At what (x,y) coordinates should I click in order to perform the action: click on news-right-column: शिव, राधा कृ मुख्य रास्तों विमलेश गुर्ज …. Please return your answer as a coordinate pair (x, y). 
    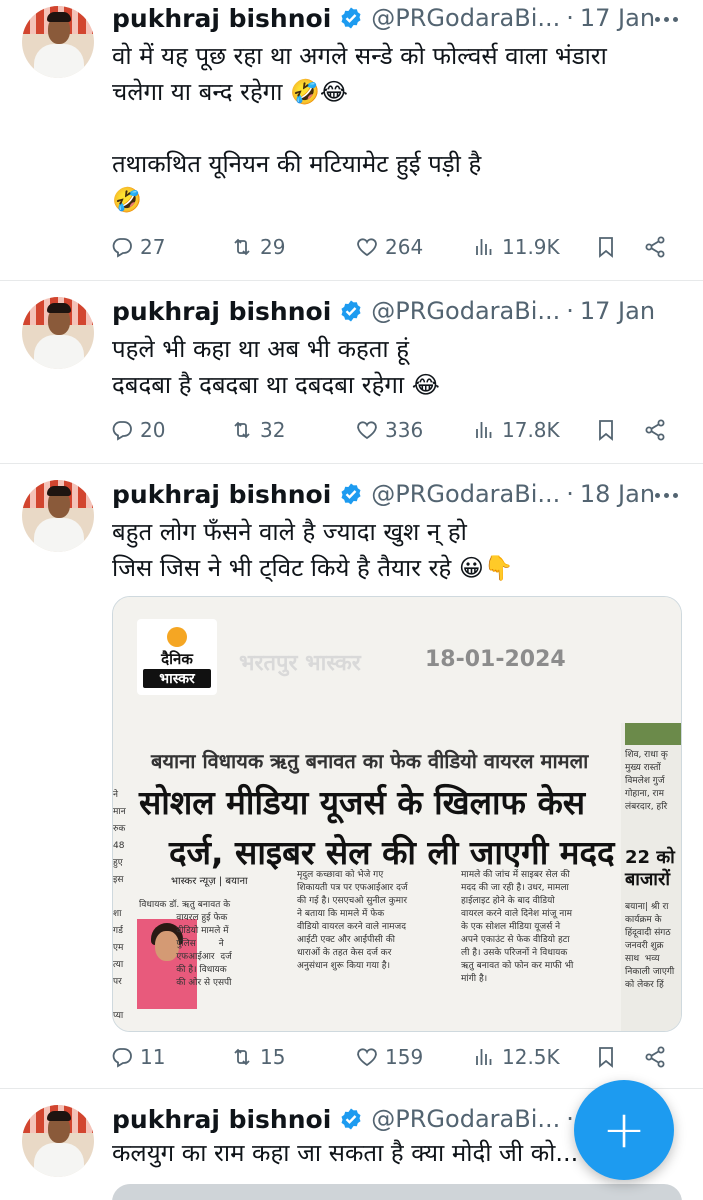
    Looking at the image, I should click on (651, 877).